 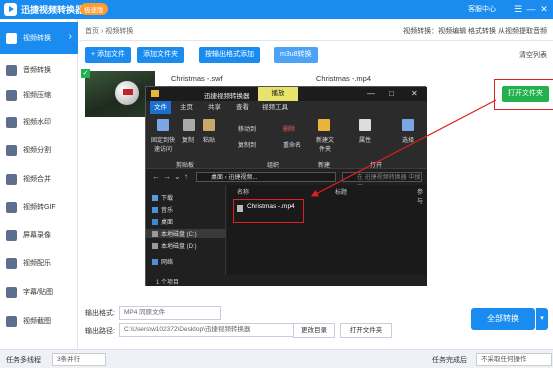 I want to click on toolbar: + 添加文件 添加文件夹 按输出格式添加 m3u8转换 清空列表, so click(x=316, y=55).